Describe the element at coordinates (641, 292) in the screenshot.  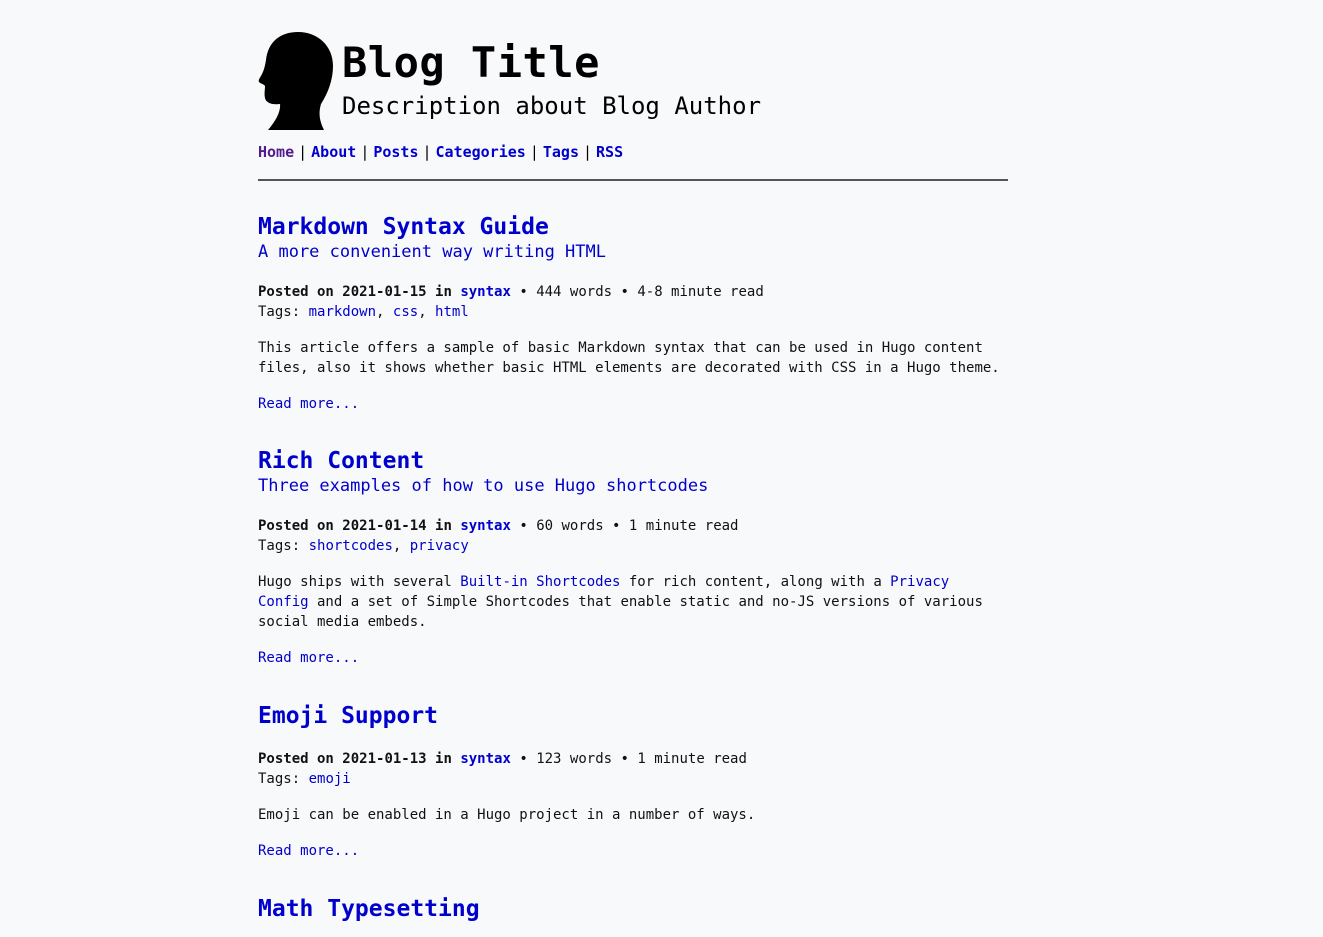
I see `post-stats: • 444 words • 4-8 minute read` at that location.